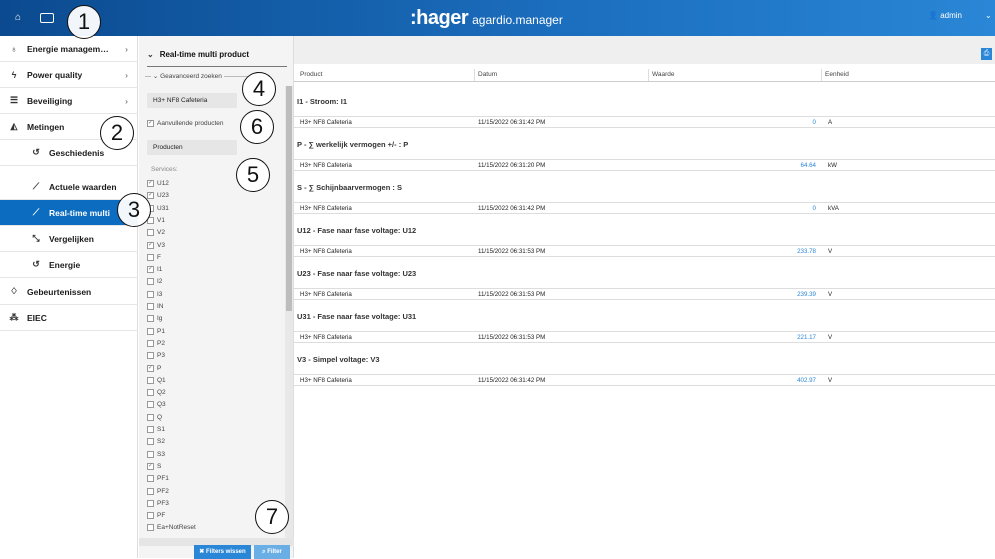  I want to click on service-checkbox-q: Q, so click(154, 417).